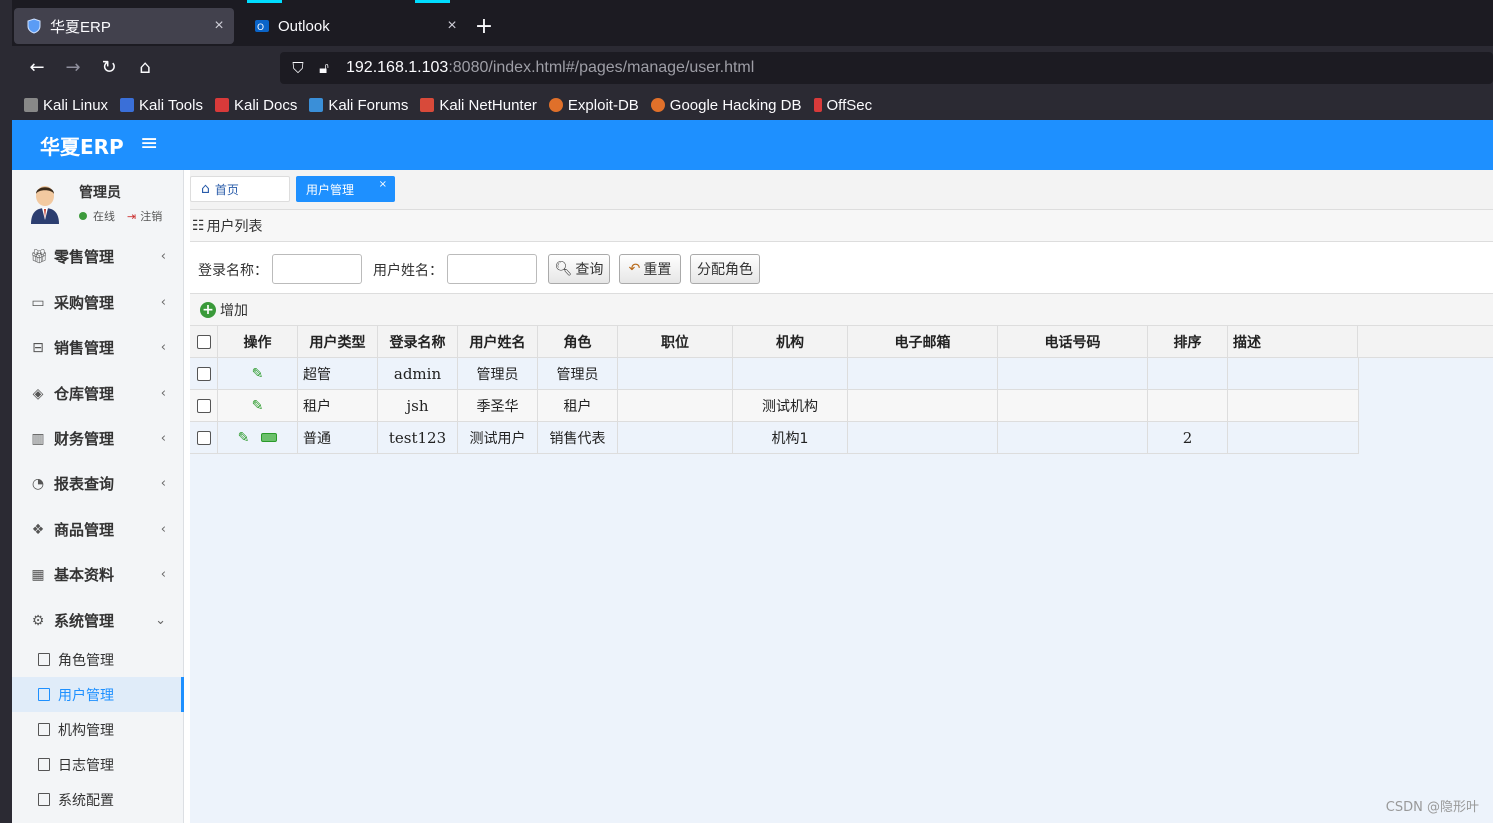 The height and width of the screenshot is (823, 1493). What do you see at coordinates (109, 68) in the screenshot?
I see `reload-icon: ↻` at bounding box center [109, 68].